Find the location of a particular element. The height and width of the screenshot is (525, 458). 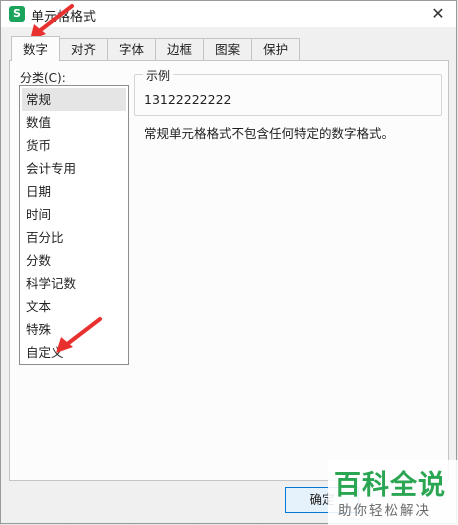

format-description: 常规单元格格式不包含任何特定的数字格式。 is located at coordinates (269, 133).